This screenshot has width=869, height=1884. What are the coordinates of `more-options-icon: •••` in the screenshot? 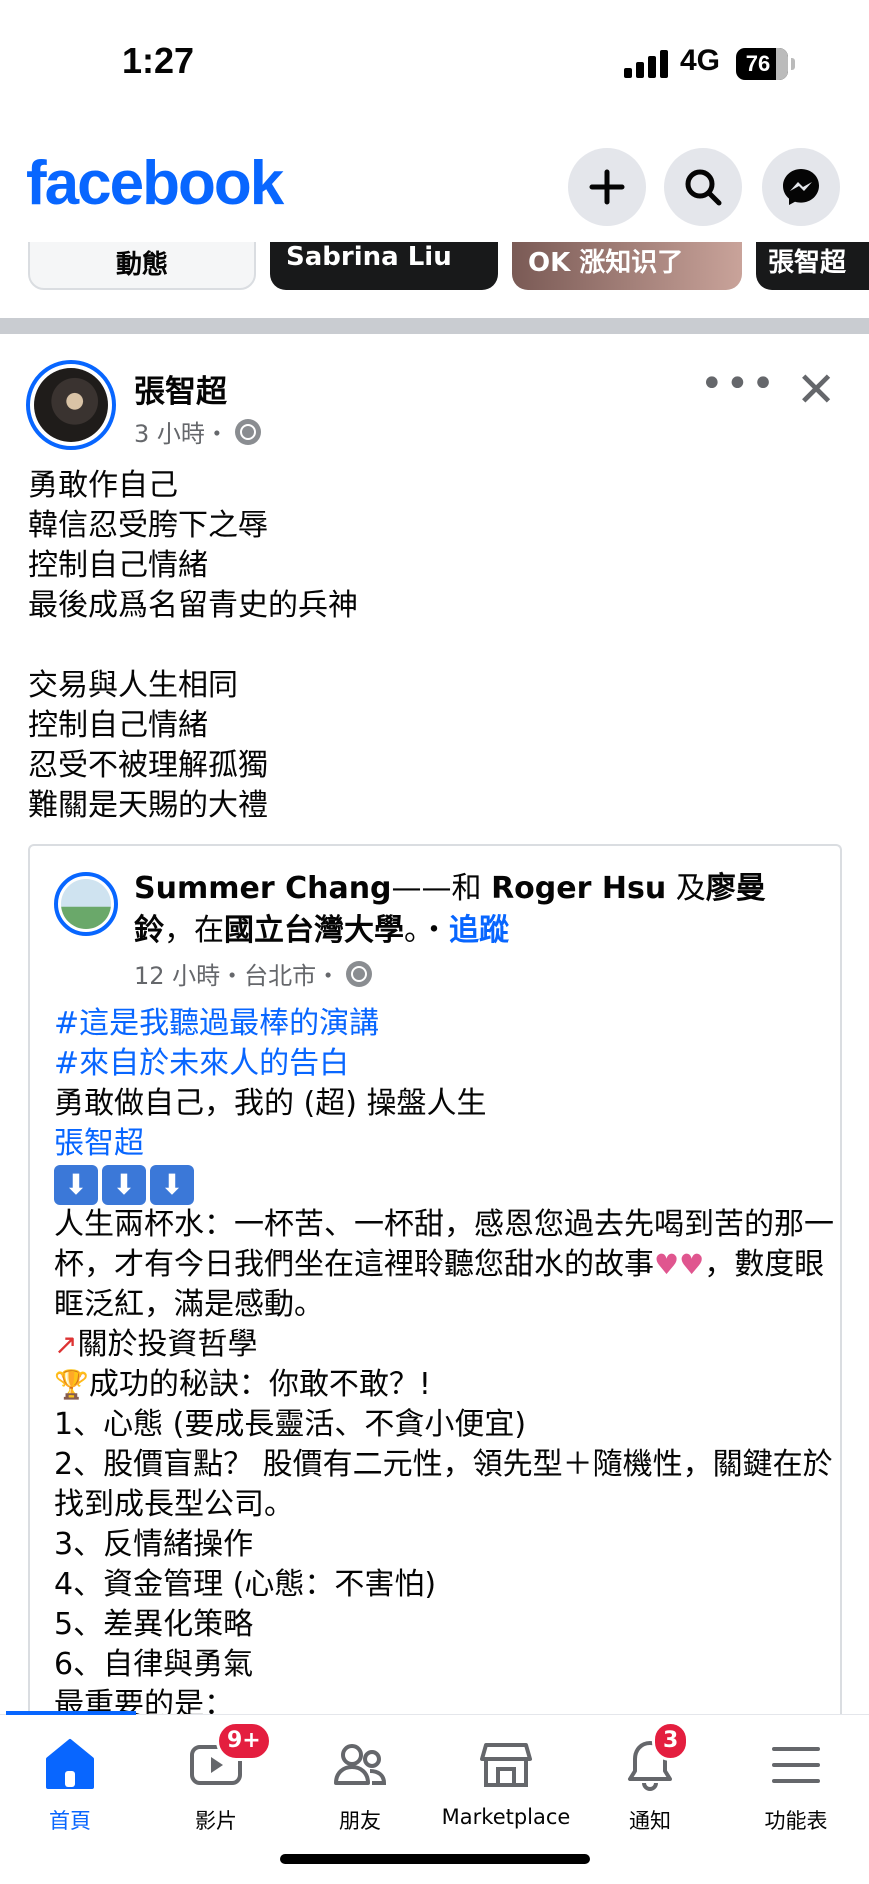 It's located at (738, 384).